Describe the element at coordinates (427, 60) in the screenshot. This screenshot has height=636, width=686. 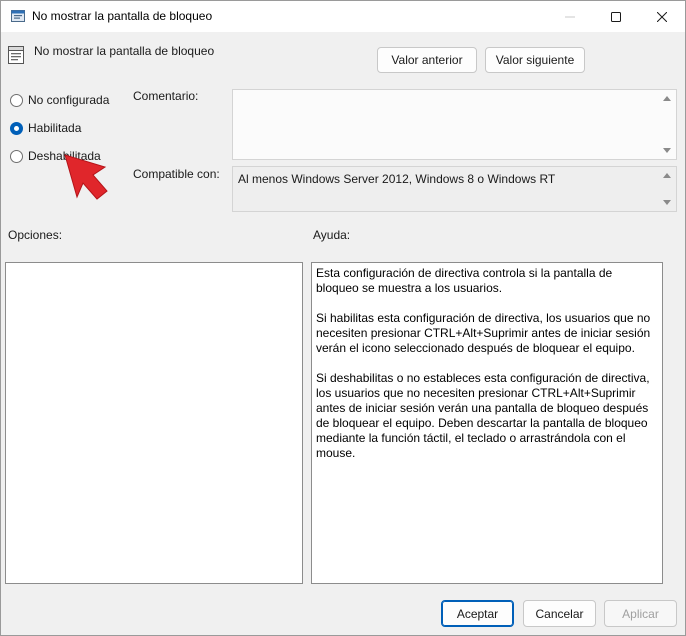
I see `previous-setting-button: Valor anterior` at that location.